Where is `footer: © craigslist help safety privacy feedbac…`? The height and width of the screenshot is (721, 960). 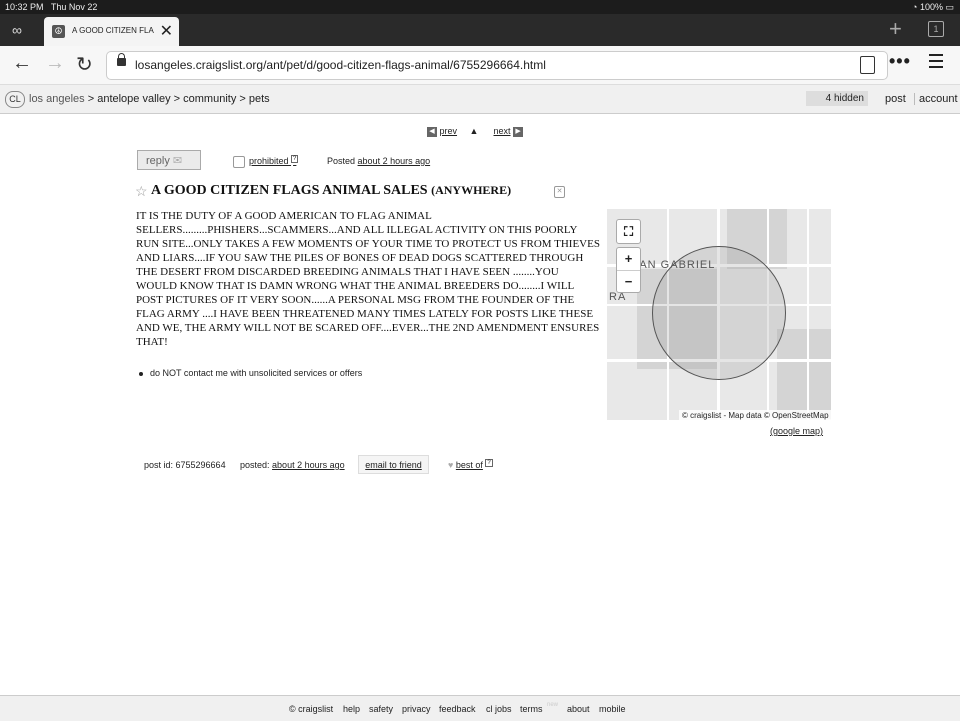
footer: © craigslist help safety privacy feedbac… is located at coordinates (480, 708).